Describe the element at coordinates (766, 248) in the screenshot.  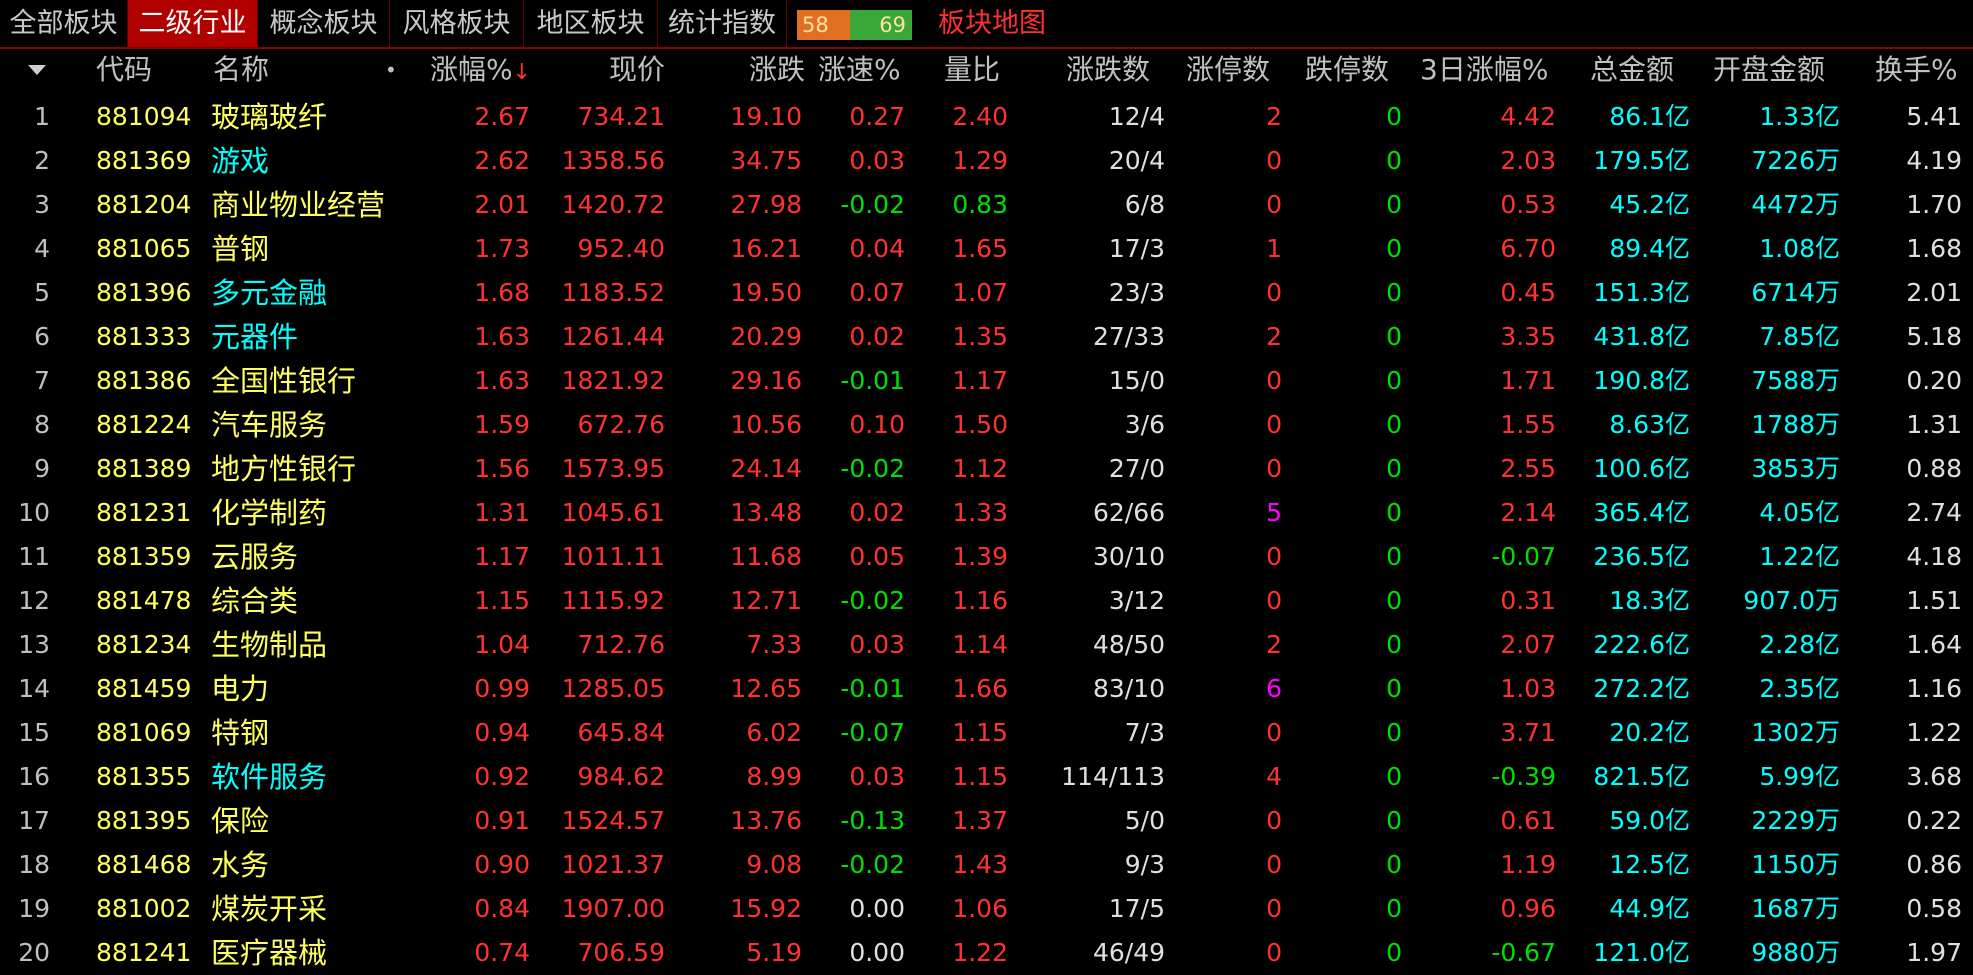
I see `row-change: 16.21` at that location.